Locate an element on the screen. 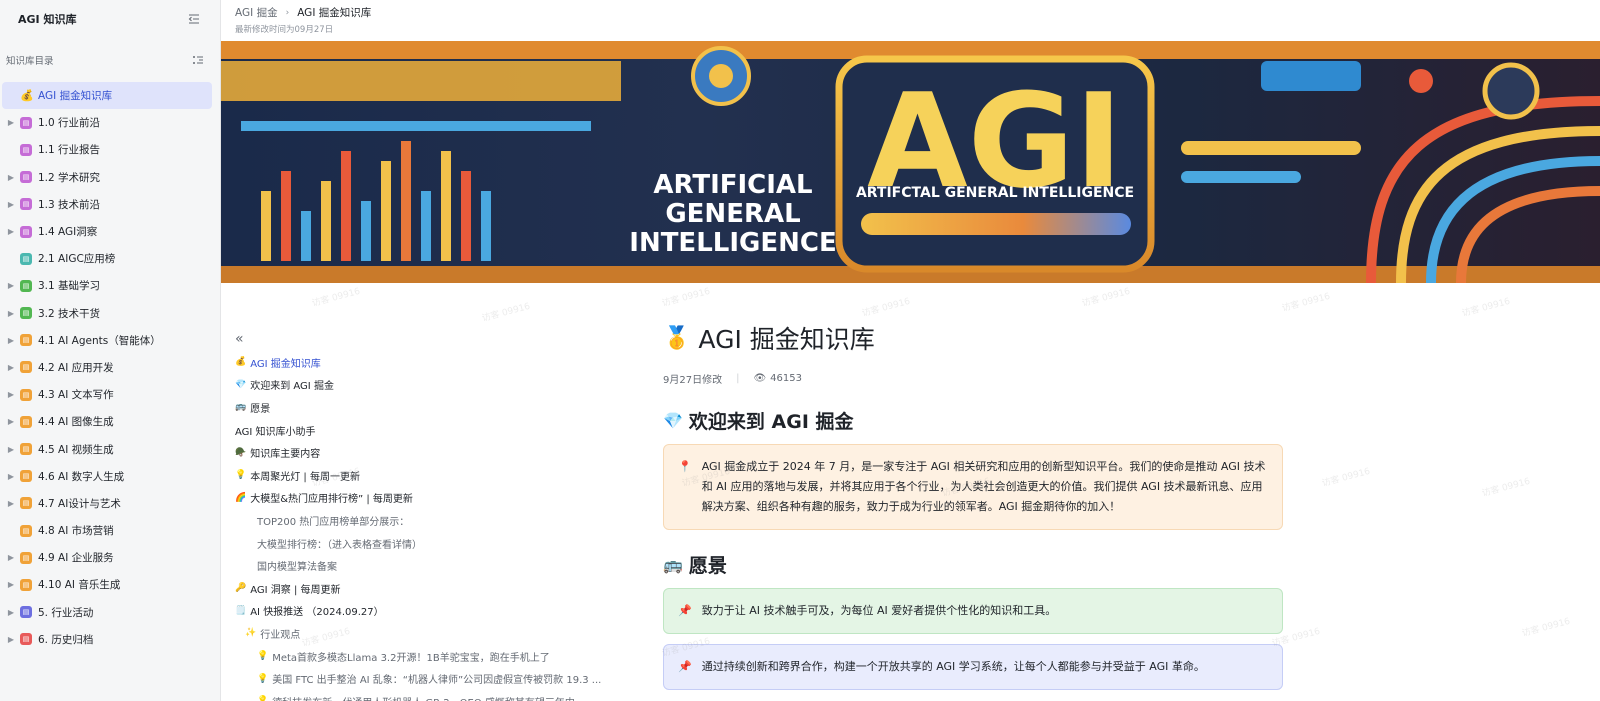  toc-item: 💡 Meta首款多模态Llama 3.2开源！1B羊驼宝宝，跑在手机上了 is located at coordinates (425, 656).